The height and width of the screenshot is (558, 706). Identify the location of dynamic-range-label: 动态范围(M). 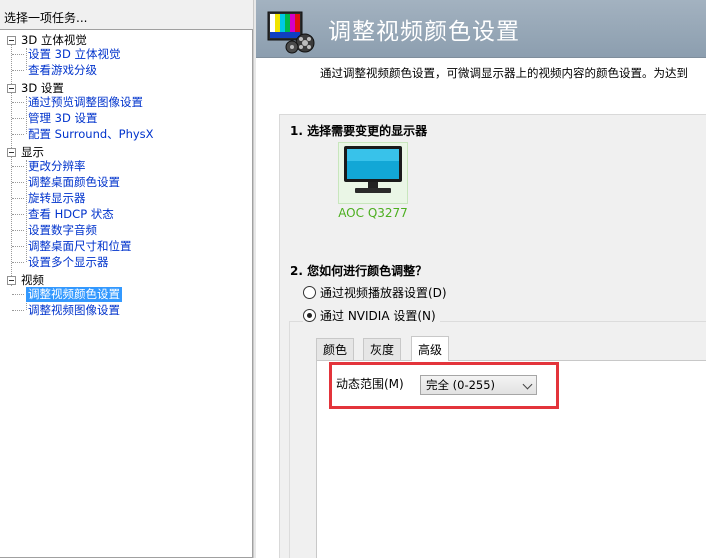
(370, 384).